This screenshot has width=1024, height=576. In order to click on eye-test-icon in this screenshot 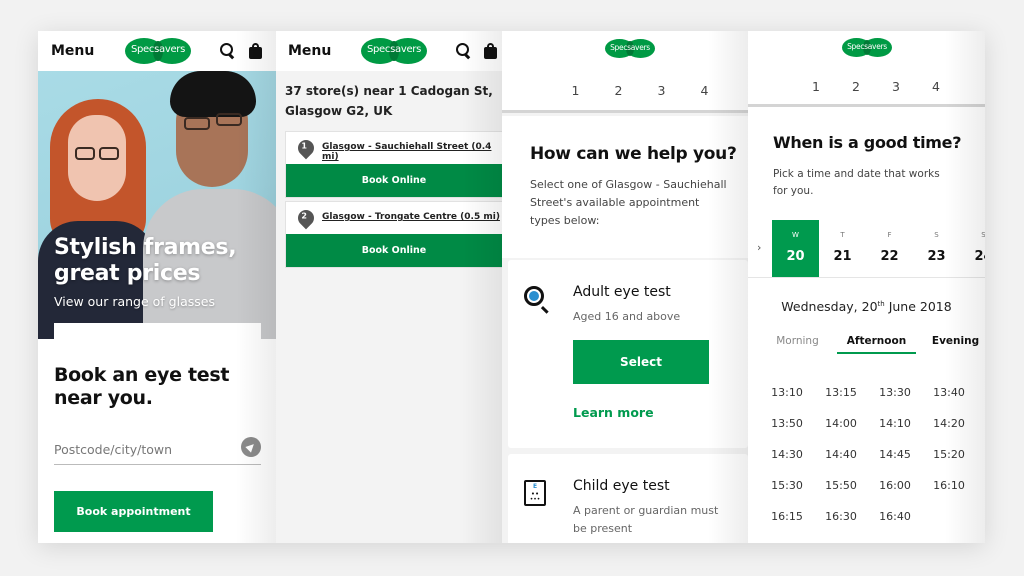, I will do `click(534, 296)`.